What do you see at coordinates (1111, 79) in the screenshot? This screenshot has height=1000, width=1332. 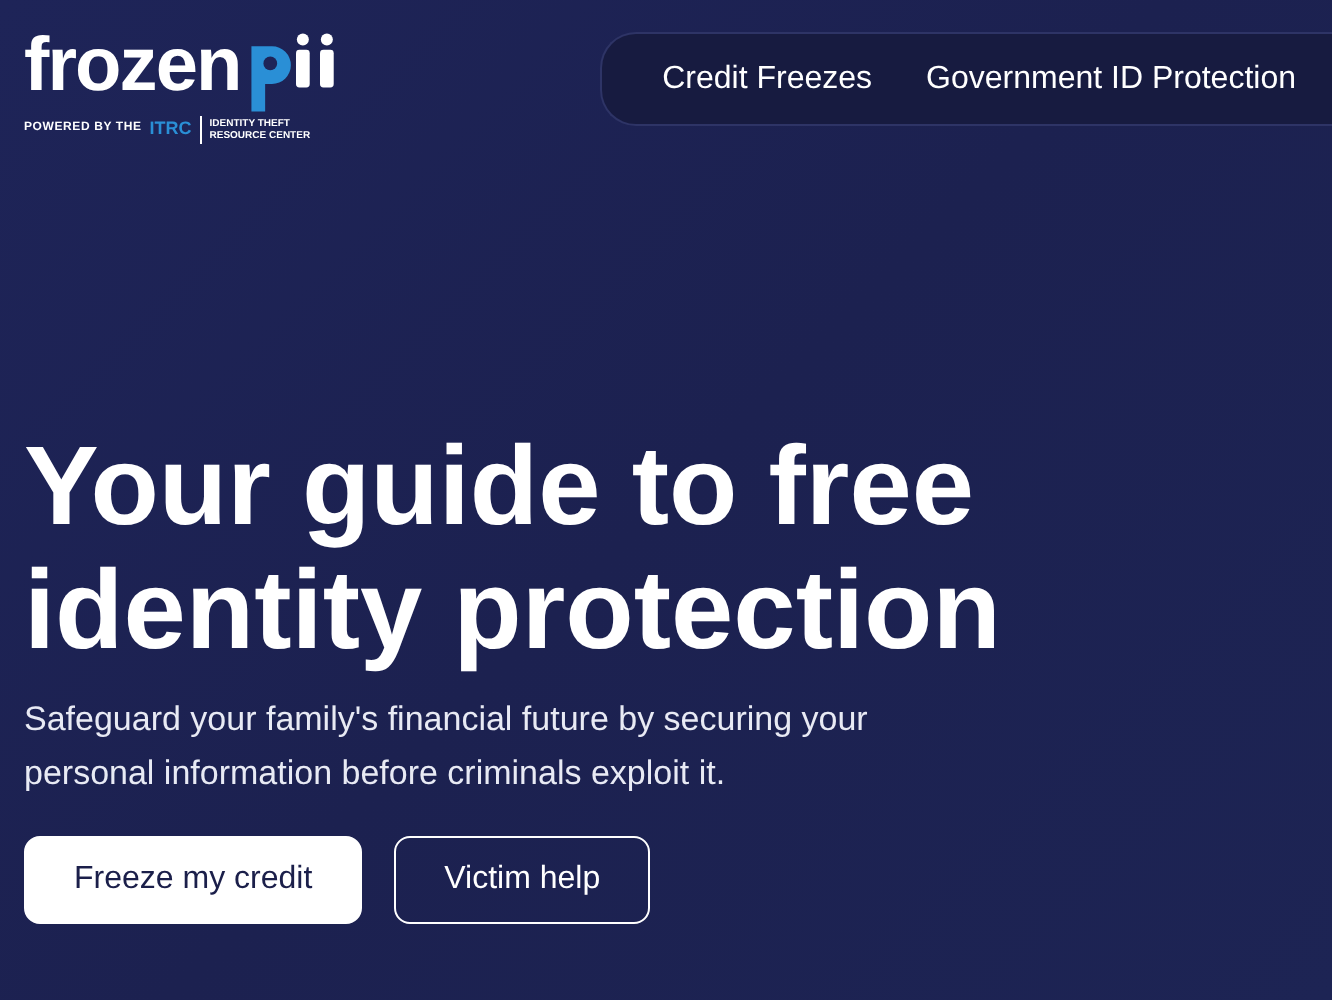 I see `nav-link: Government ID Protection` at bounding box center [1111, 79].